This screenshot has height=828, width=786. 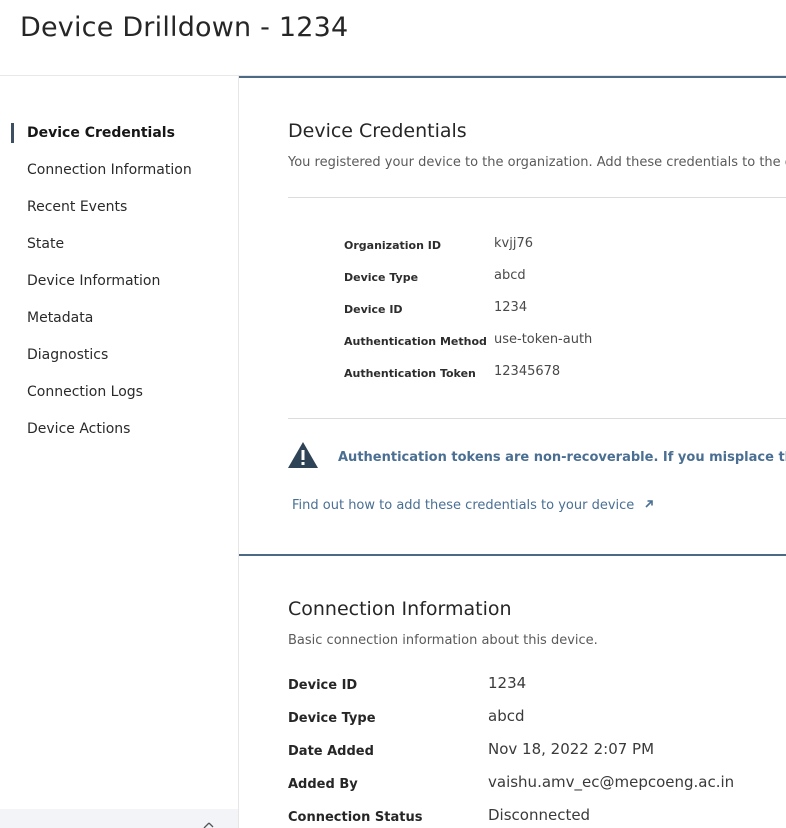 I want to click on conn-device-id-value: 1234, so click(x=507, y=683).